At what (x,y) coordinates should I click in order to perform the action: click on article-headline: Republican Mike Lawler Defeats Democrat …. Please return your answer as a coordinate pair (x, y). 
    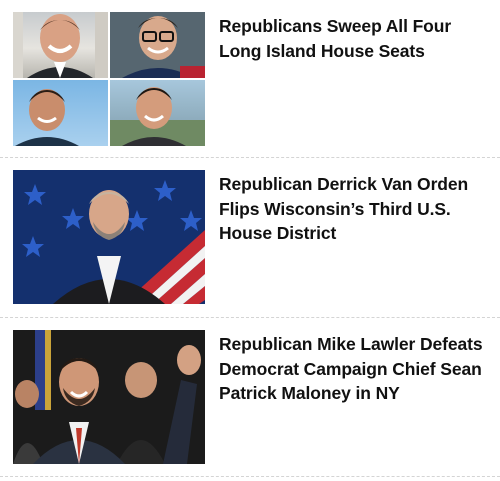
    Looking at the image, I should click on (353, 369).